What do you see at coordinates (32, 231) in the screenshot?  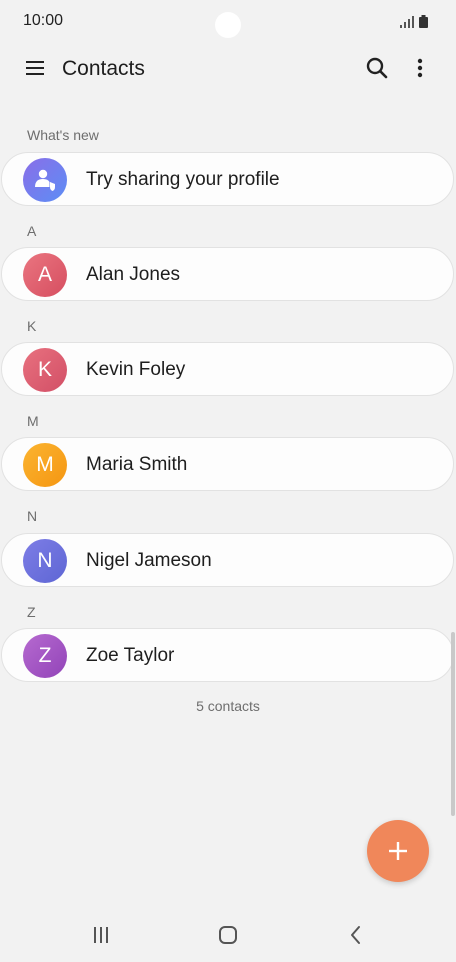 I see `section-header-a: A` at bounding box center [32, 231].